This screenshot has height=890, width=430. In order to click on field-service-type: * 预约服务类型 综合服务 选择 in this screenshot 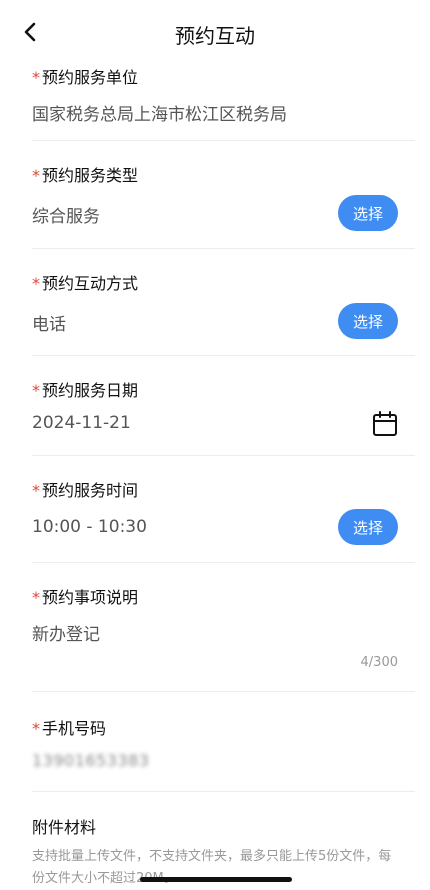, I will do `click(223, 194)`.